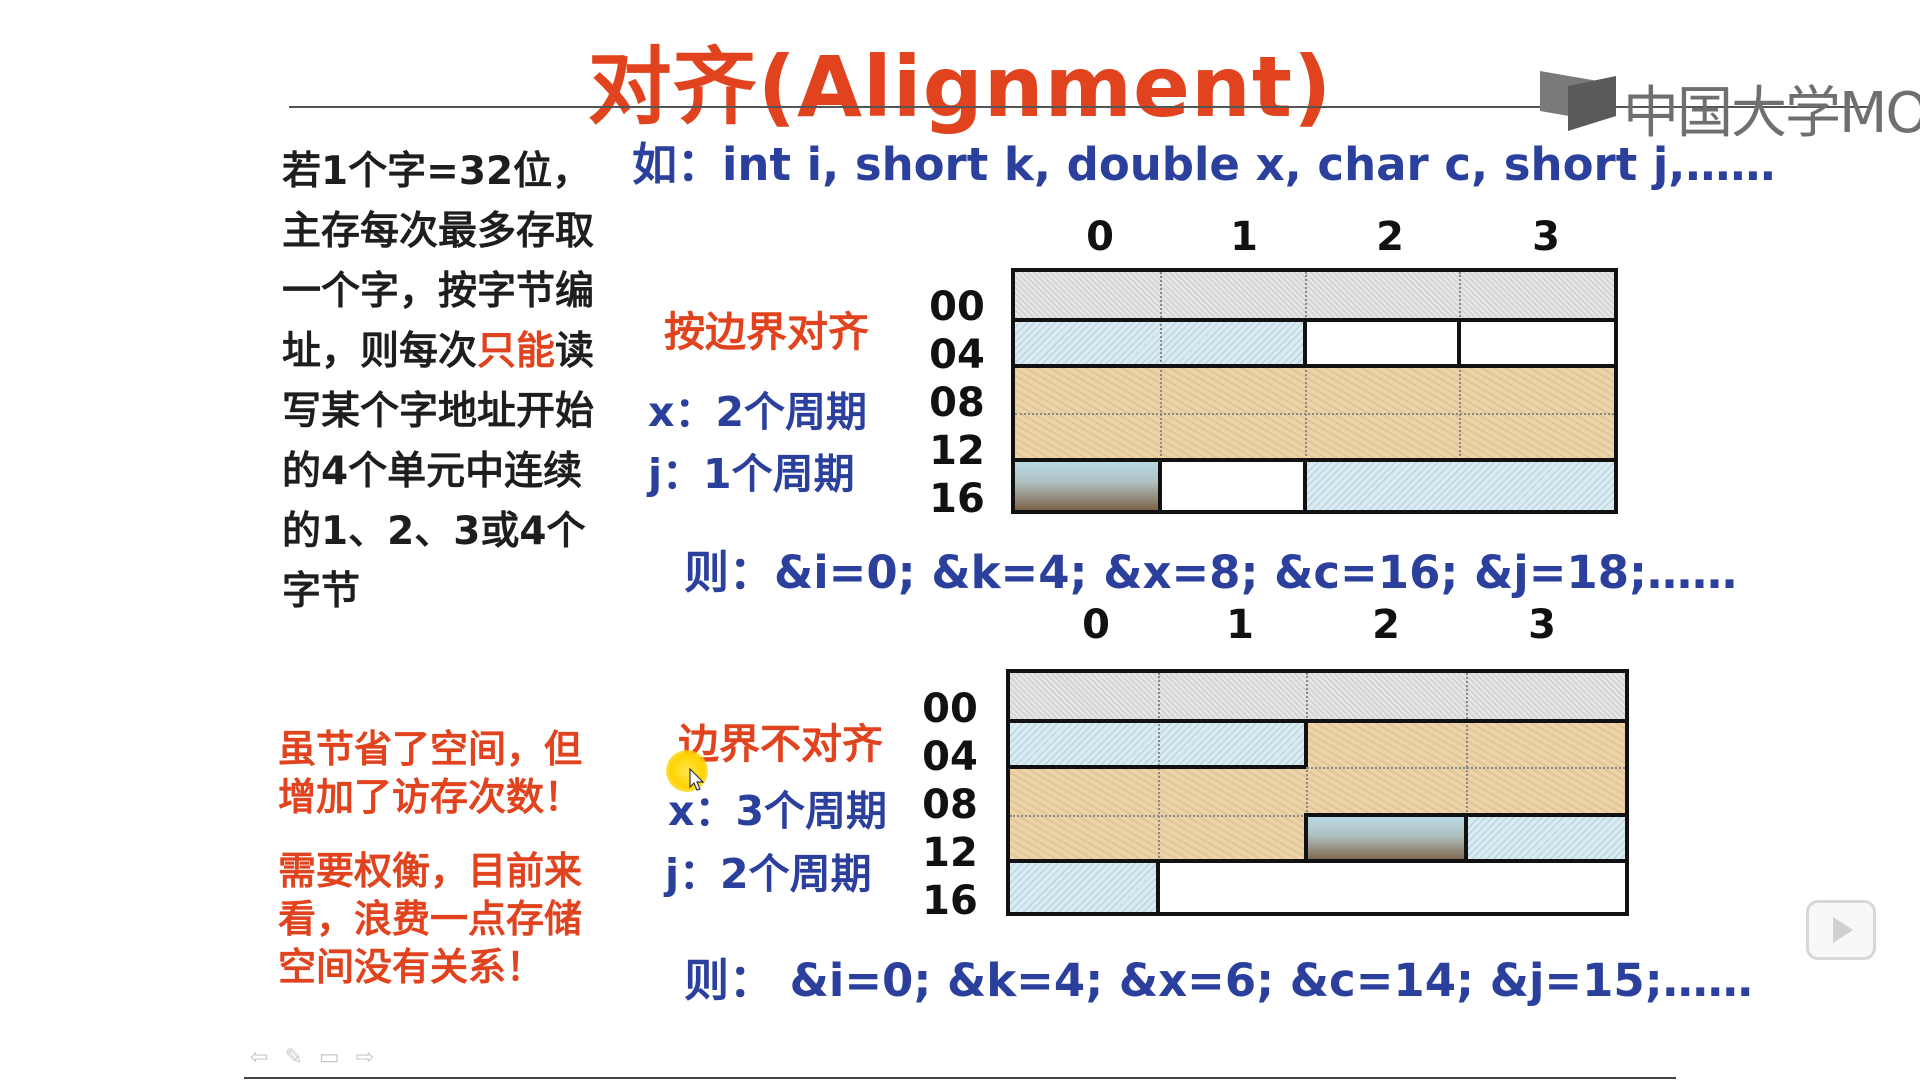 Image resolution: width=1920 pixels, height=1080 pixels. What do you see at coordinates (1391, 886) in the screenshot?
I see `unaligned-cell-empty` at bounding box center [1391, 886].